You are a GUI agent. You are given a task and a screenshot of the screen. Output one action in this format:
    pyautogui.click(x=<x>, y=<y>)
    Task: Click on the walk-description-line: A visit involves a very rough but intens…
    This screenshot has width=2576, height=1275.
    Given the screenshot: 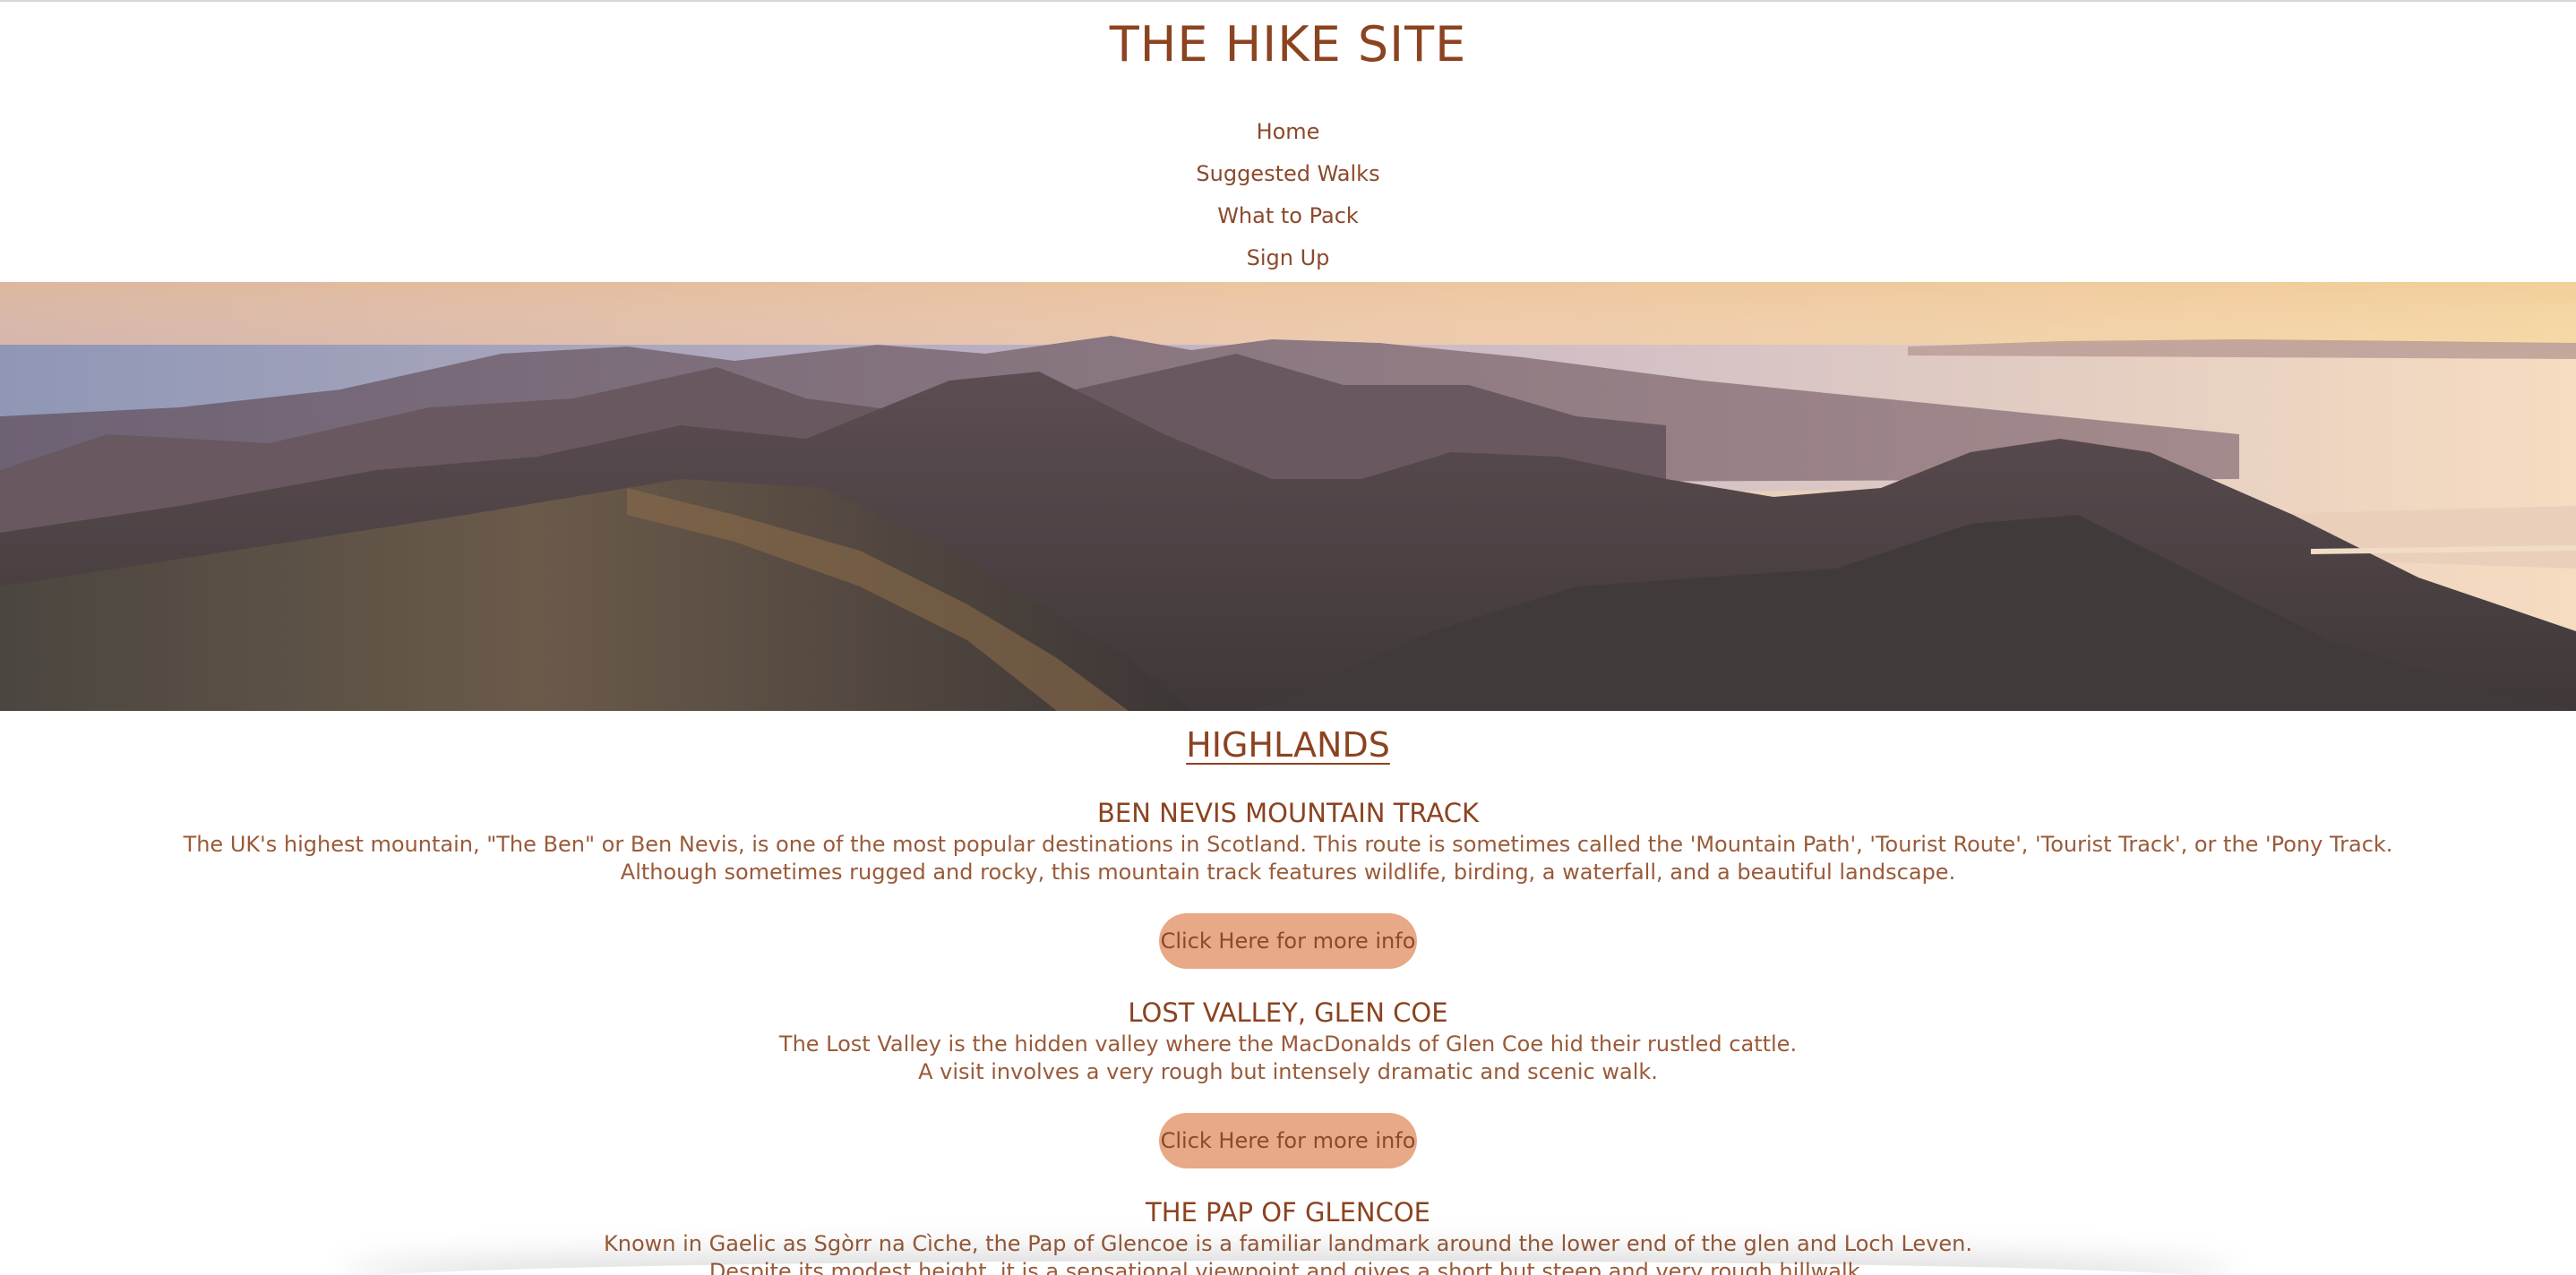 What is the action you would take?
    pyautogui.click(x=1288, y=1071)
    